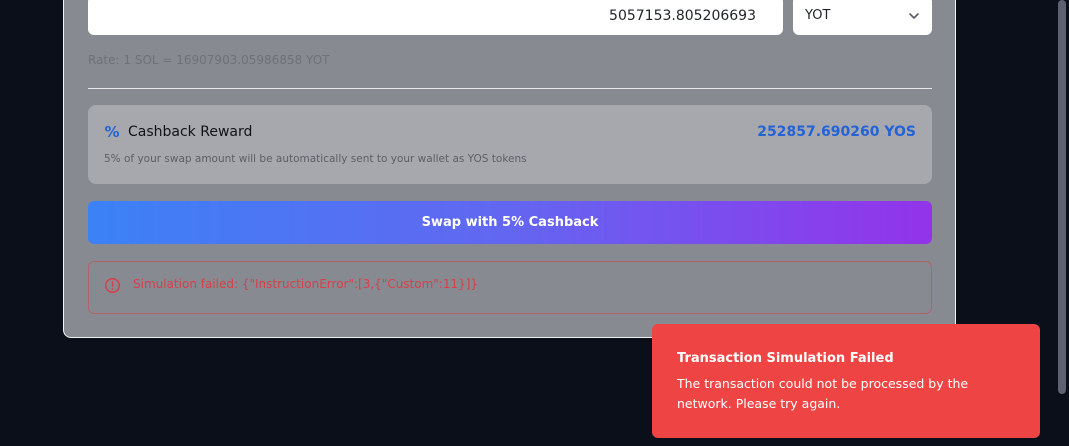 The height and width of the screenshot is (446, 1069). What do you see at coordinates (862, 17) in the screenshot?
I see `output-token-select: YOT` at bounding box center [862, 17].